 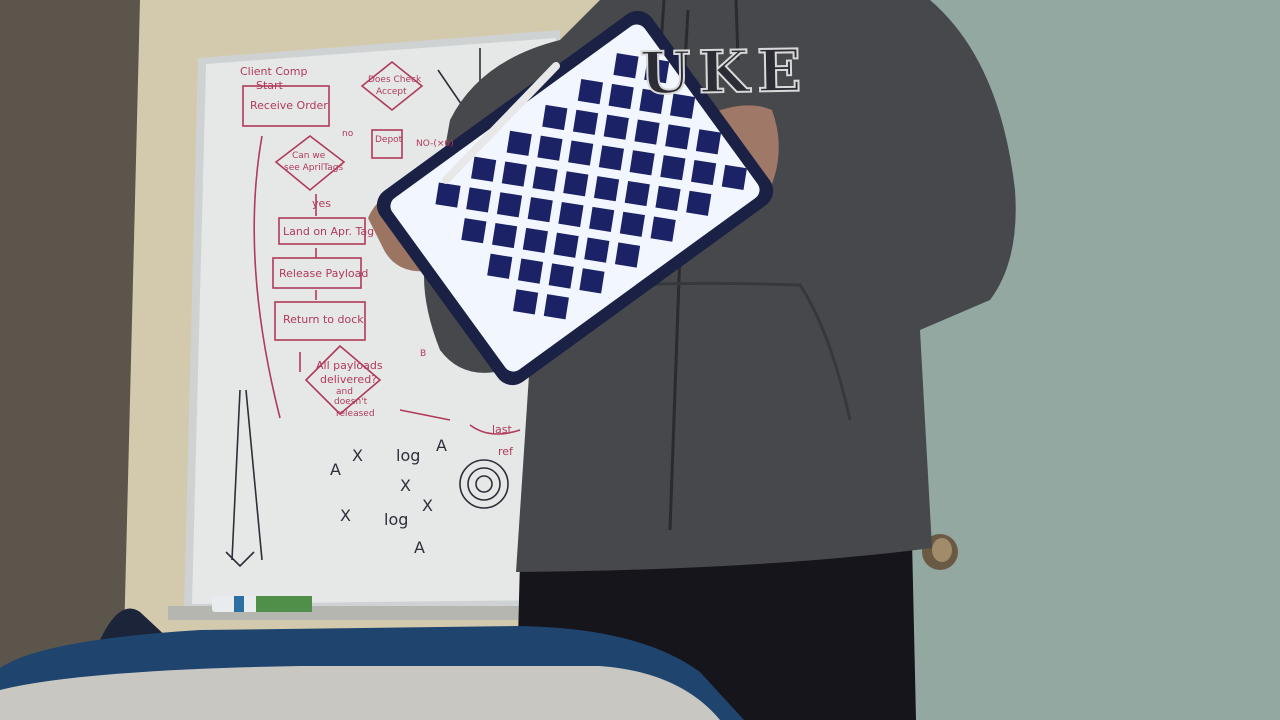 What do you see at coordinates (435, 144) in the screenshot?
I see `wb-no-paren: NO-(×6)` at bounding box center [435, 144].